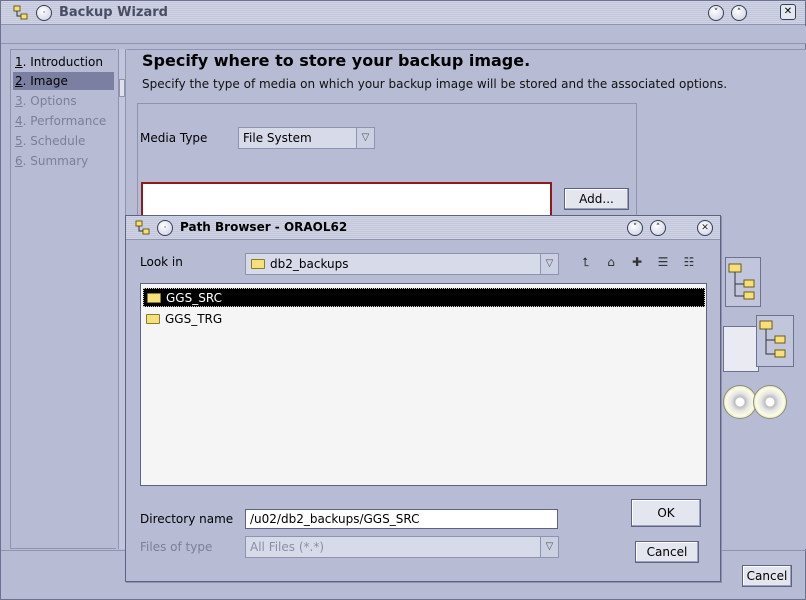 The width and height of the screenshot is (806, 600). What do you see at coordinates (663, 262) in the screenshot?
I see `list-view-icon: ☰` at bounding box center [663, 262].